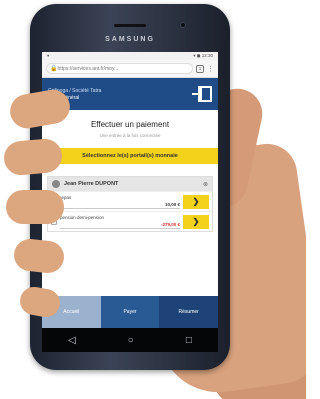 The image size is (320, 399). Describe the element at coordinates (130, 201) in the screenshot. I see `payment-row: repas 10,00 € ❯` at that location.